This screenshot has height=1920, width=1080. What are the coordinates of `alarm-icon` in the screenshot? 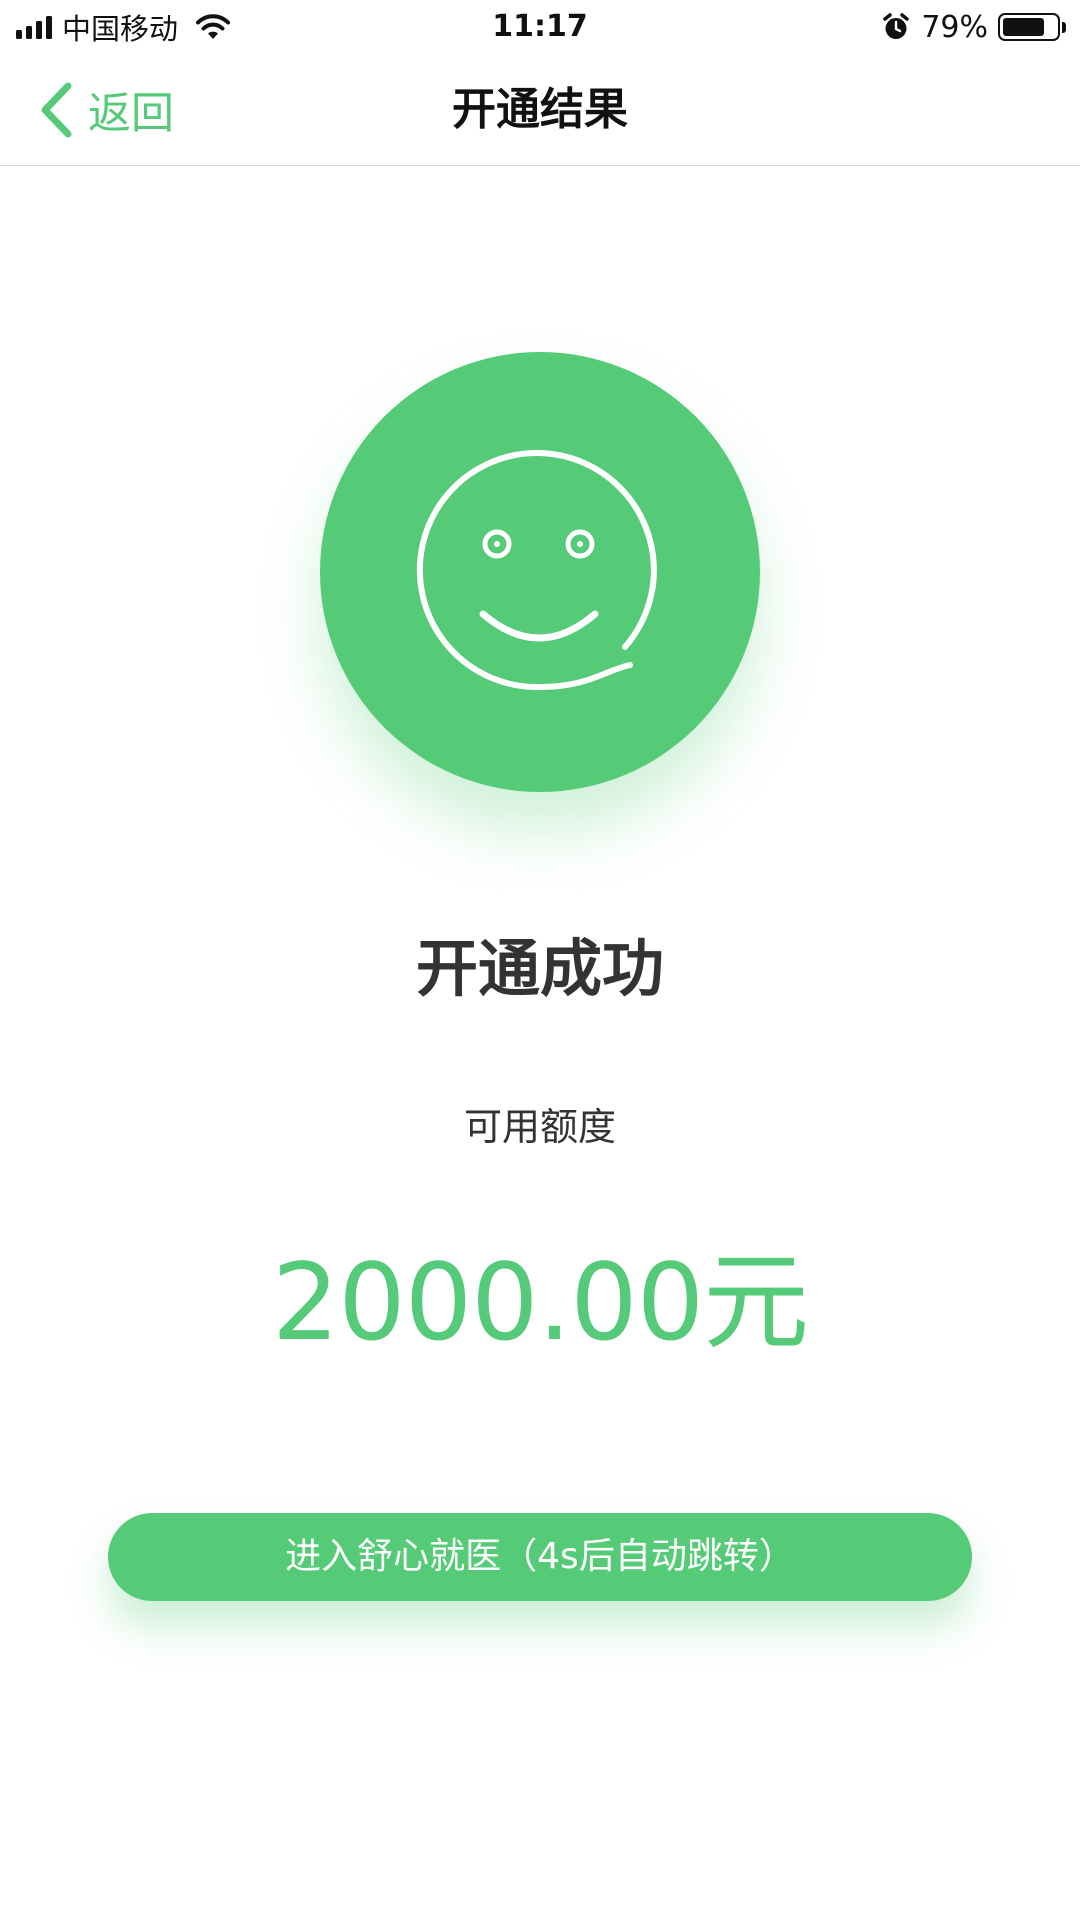 It's located at (896, 26).